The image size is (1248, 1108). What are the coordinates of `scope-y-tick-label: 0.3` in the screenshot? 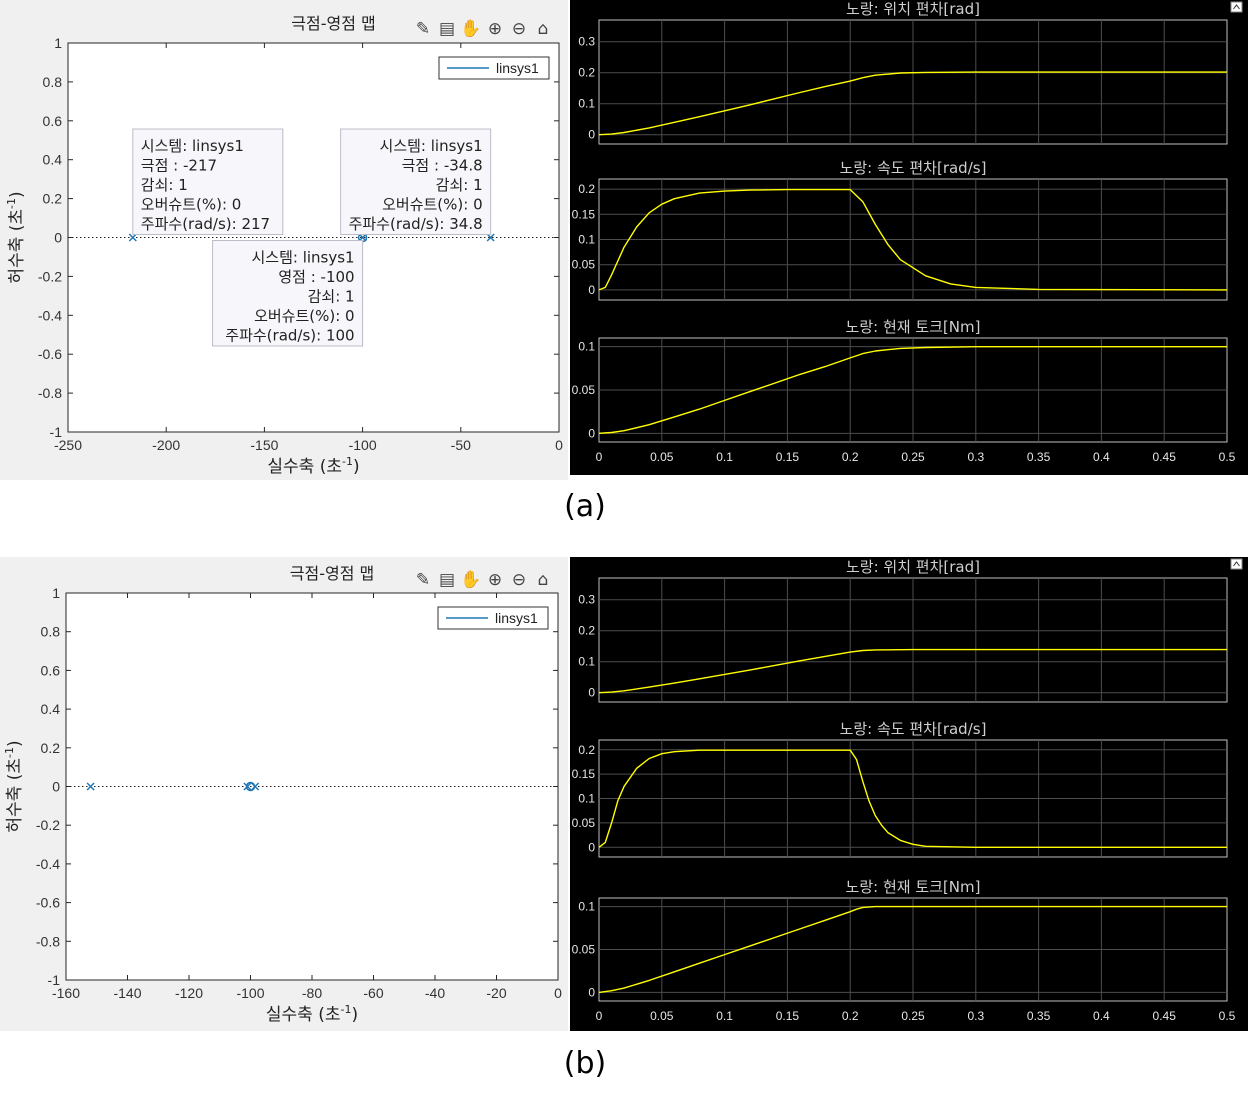 It's located at (586, 42).